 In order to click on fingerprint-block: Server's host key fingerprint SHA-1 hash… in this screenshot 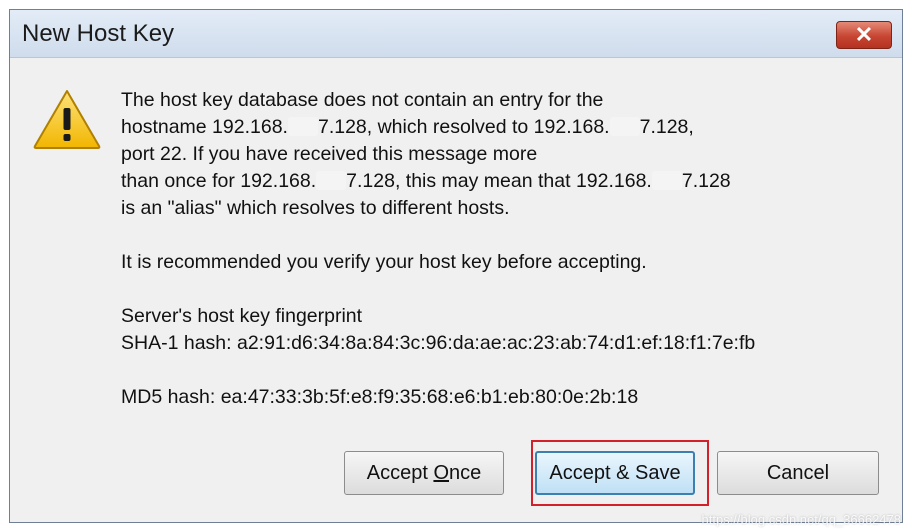, I will do `click(506, 330)`.